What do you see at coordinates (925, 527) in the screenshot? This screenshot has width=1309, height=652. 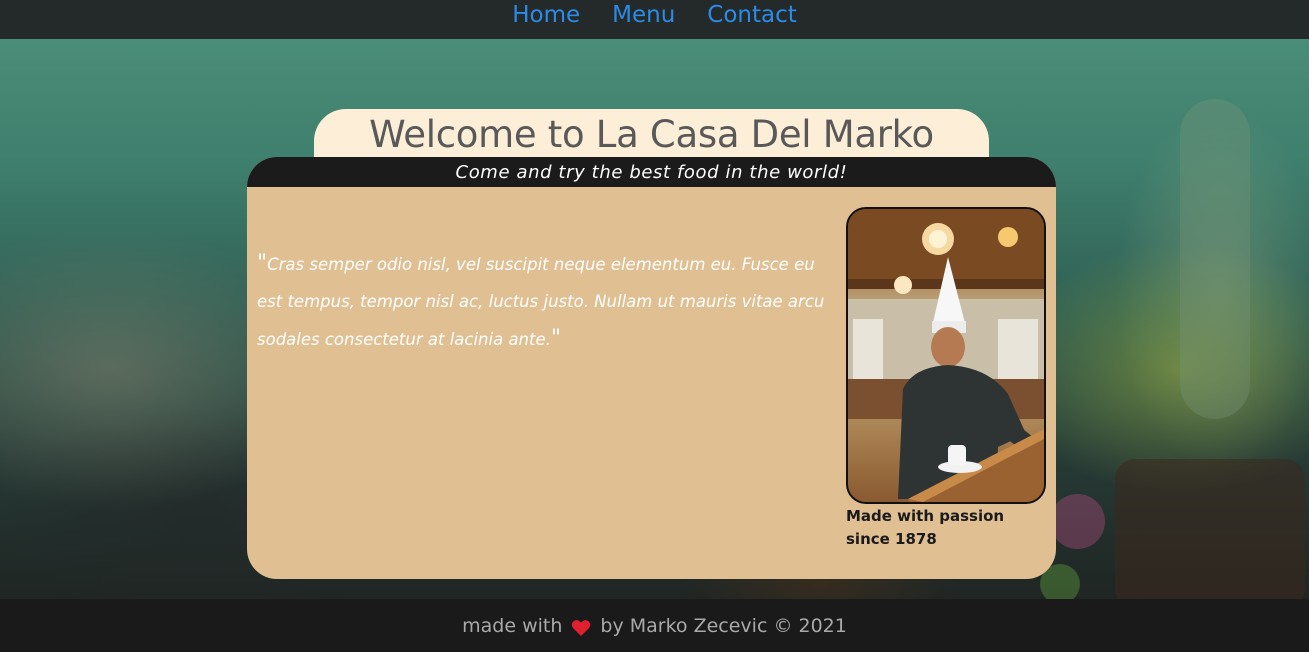 I see `photo-caption: Made with passion since 1878` at bounding box center [925, 527].